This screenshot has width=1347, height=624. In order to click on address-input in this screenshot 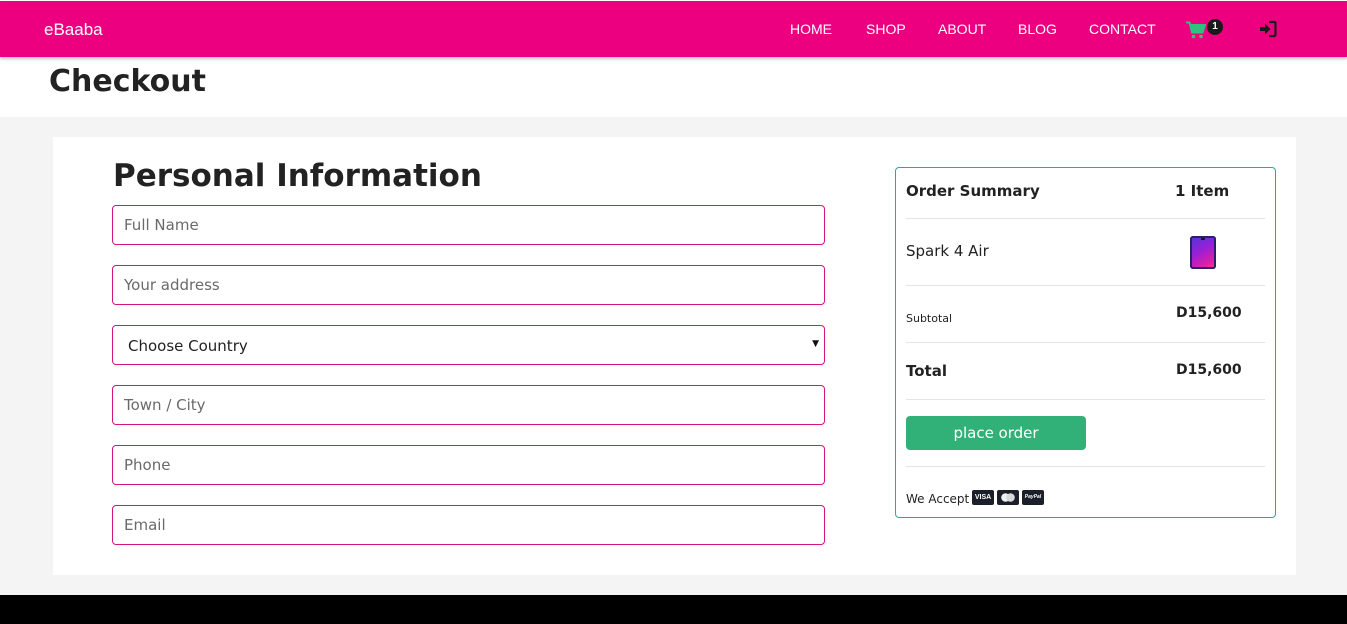, I will do `click(468, 285)`.